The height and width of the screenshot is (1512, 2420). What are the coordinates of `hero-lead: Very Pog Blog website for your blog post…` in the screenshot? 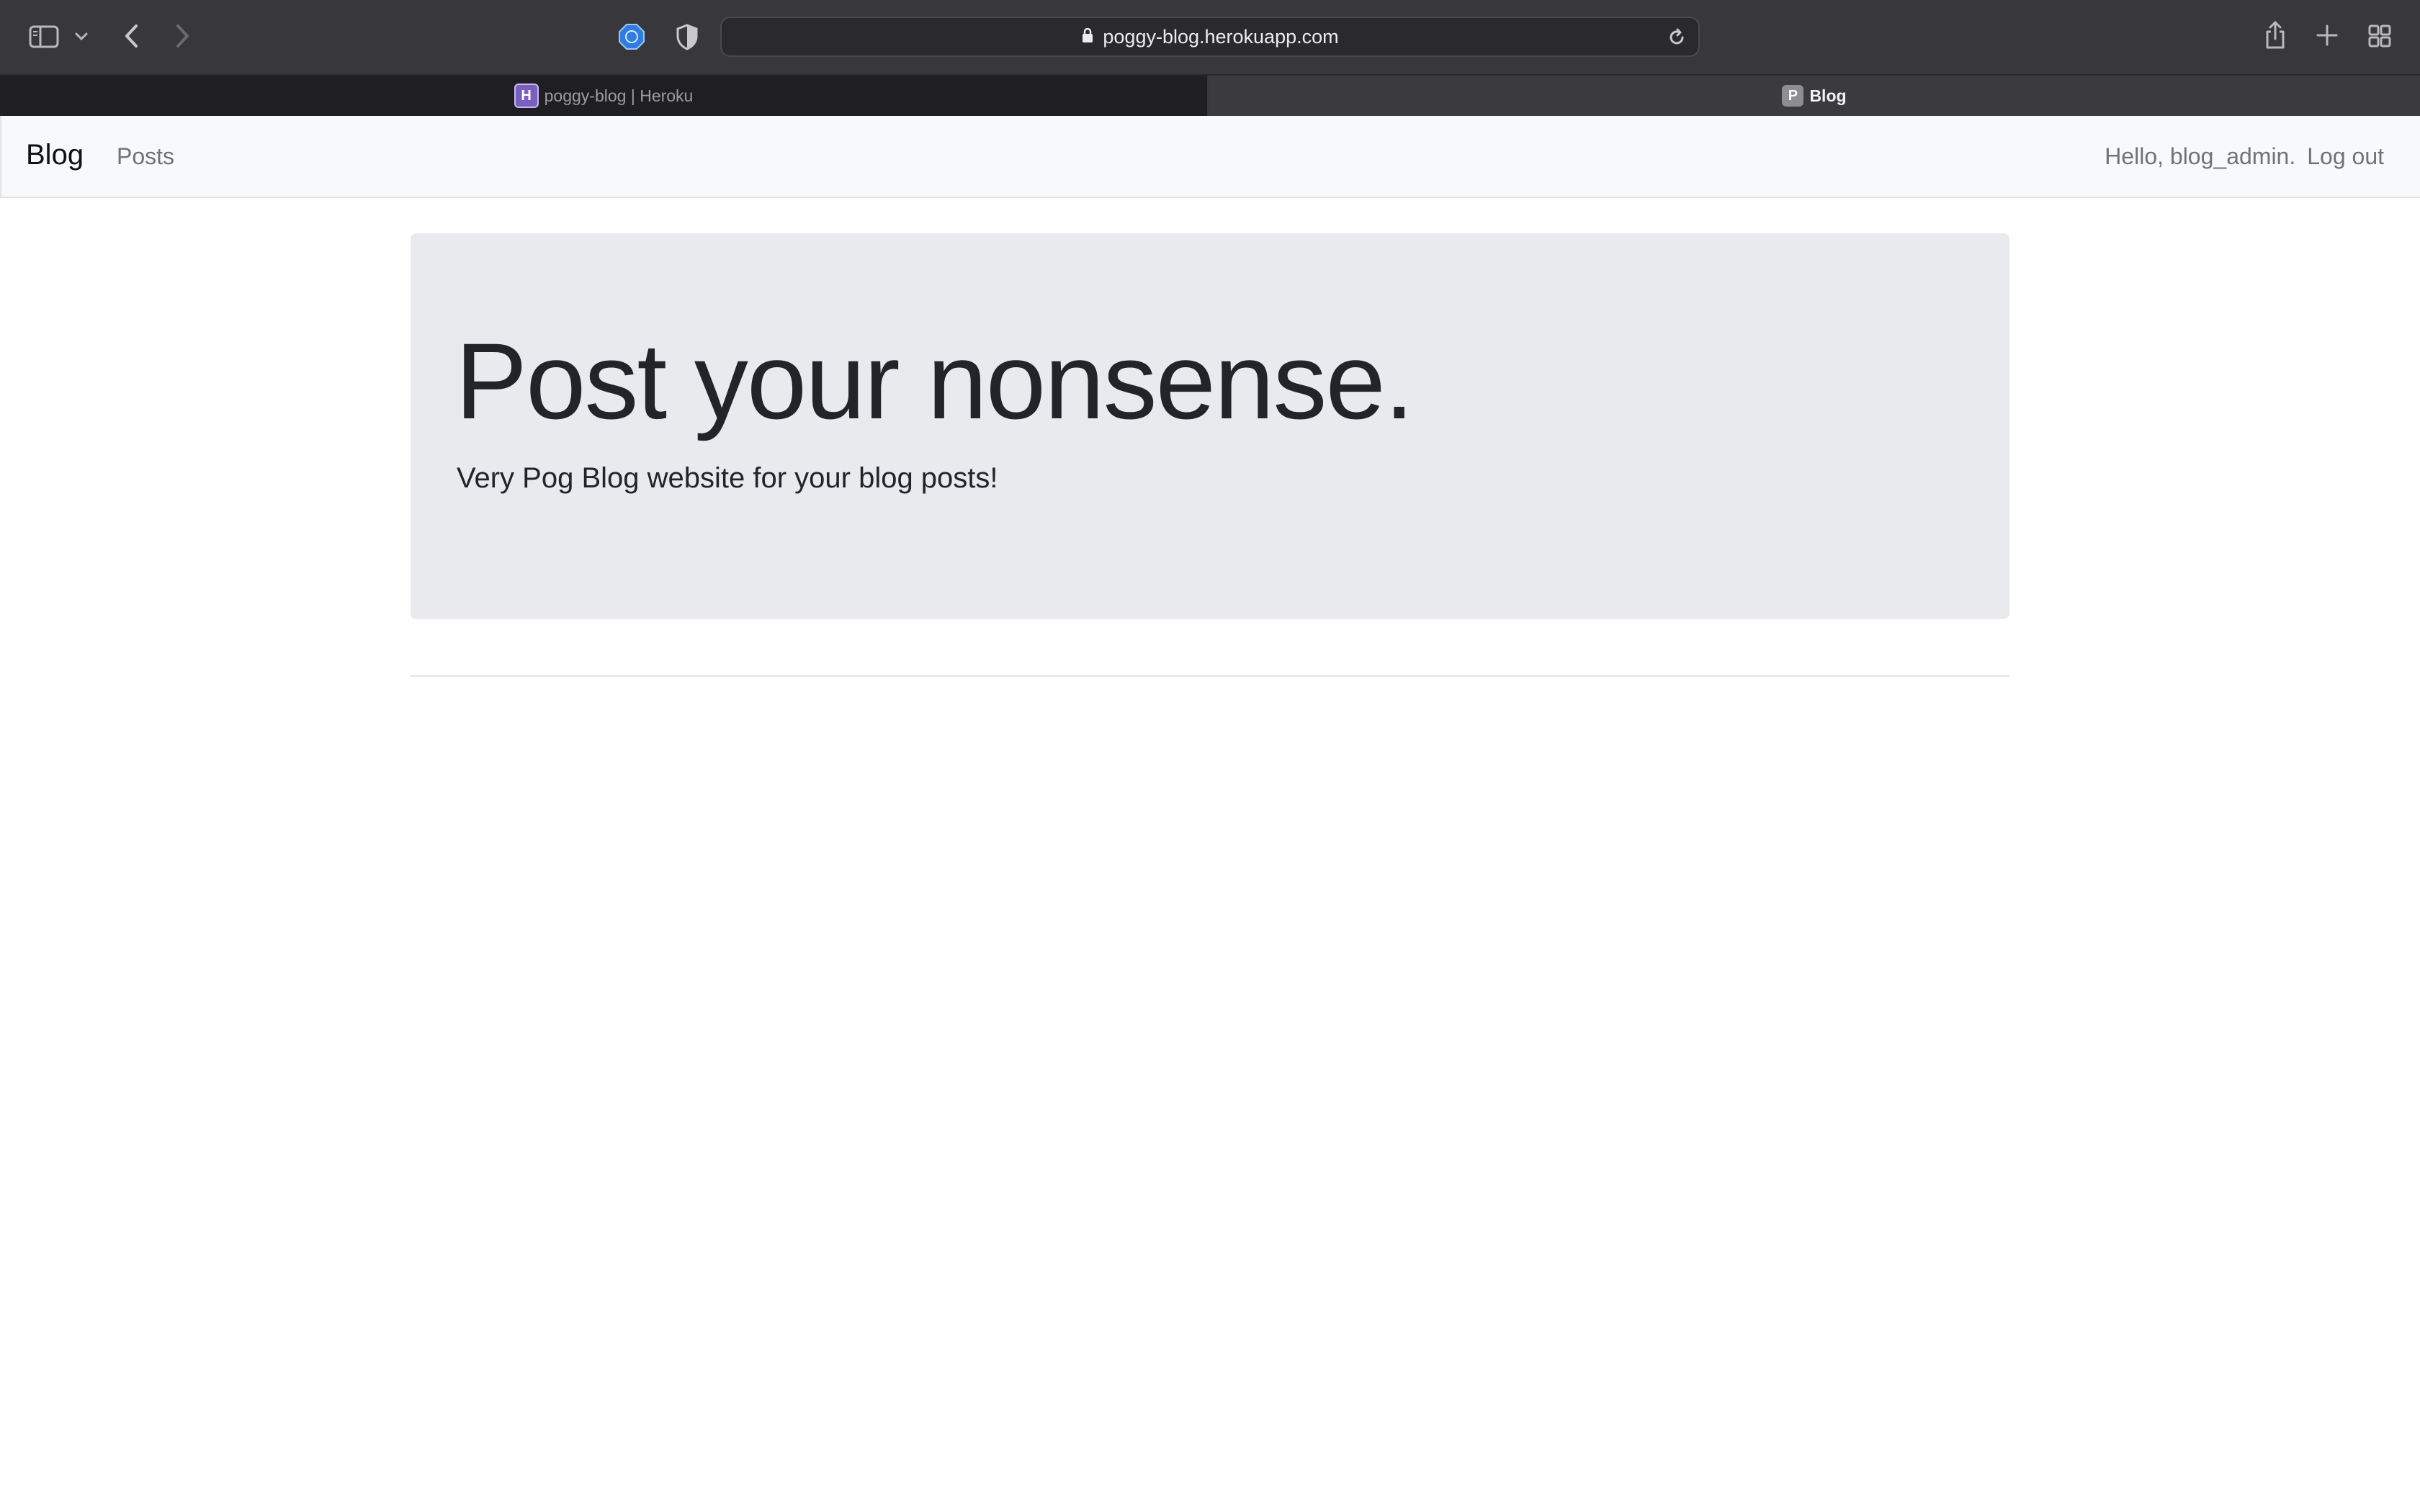 It's located at (727, 478).